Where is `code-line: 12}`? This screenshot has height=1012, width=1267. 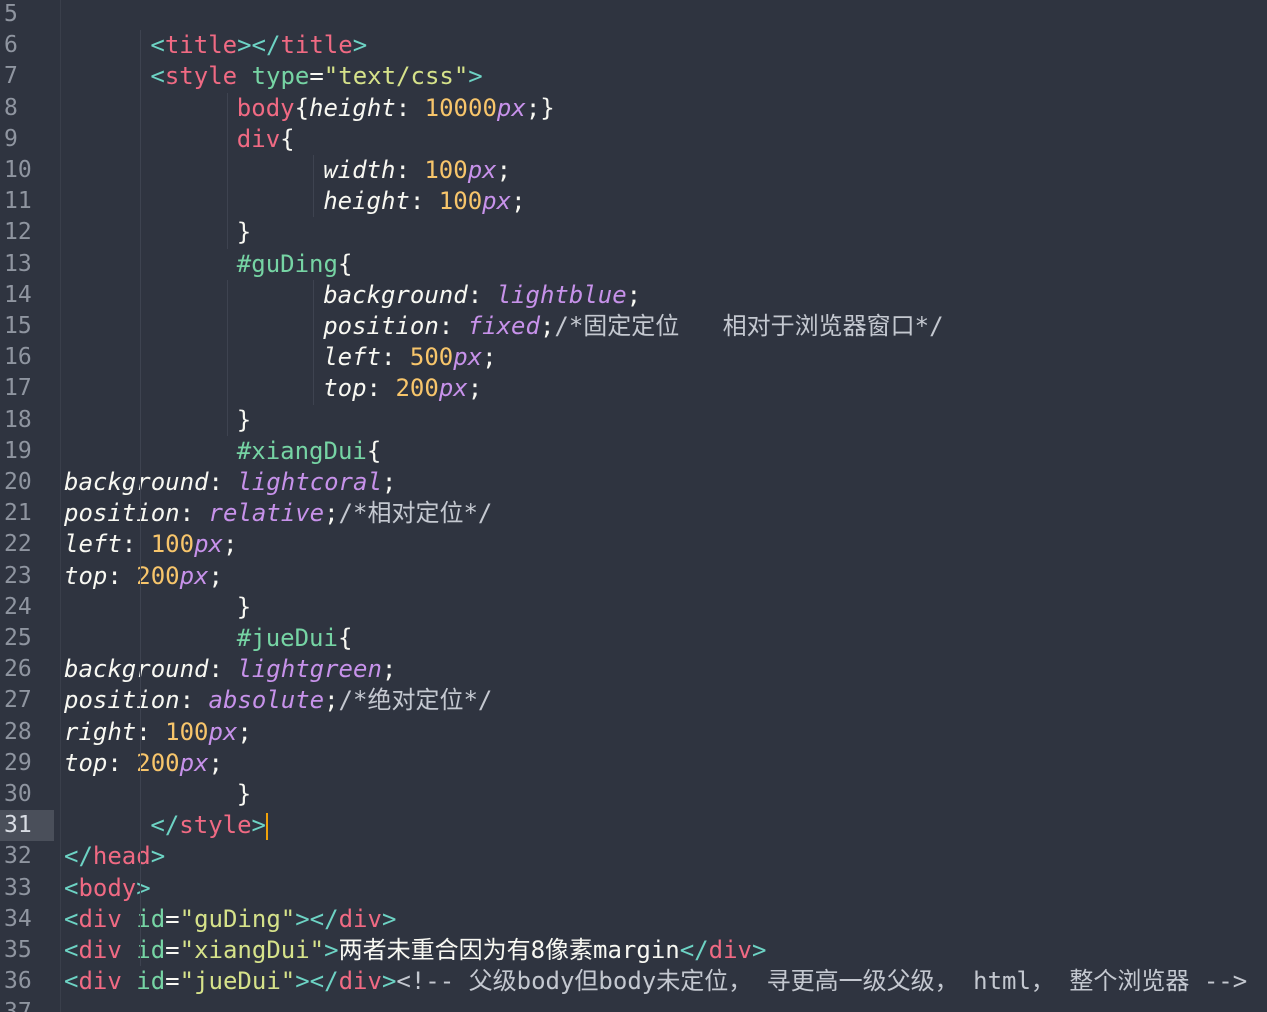 code-line: 12} is located at coordinates (633, 232).